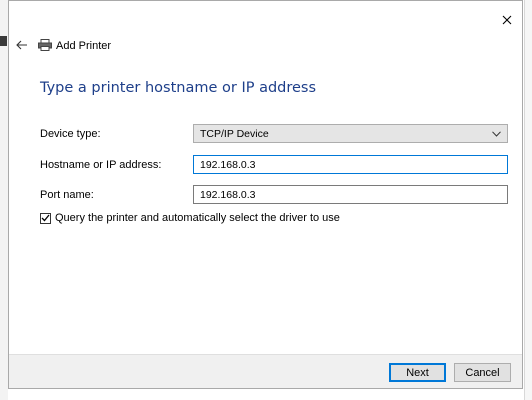 The height and width of the screenshot is (400, 532). Describe the element at coordinates (496, 133) in the screenshot. I see `chevron-down-icon` at that location.